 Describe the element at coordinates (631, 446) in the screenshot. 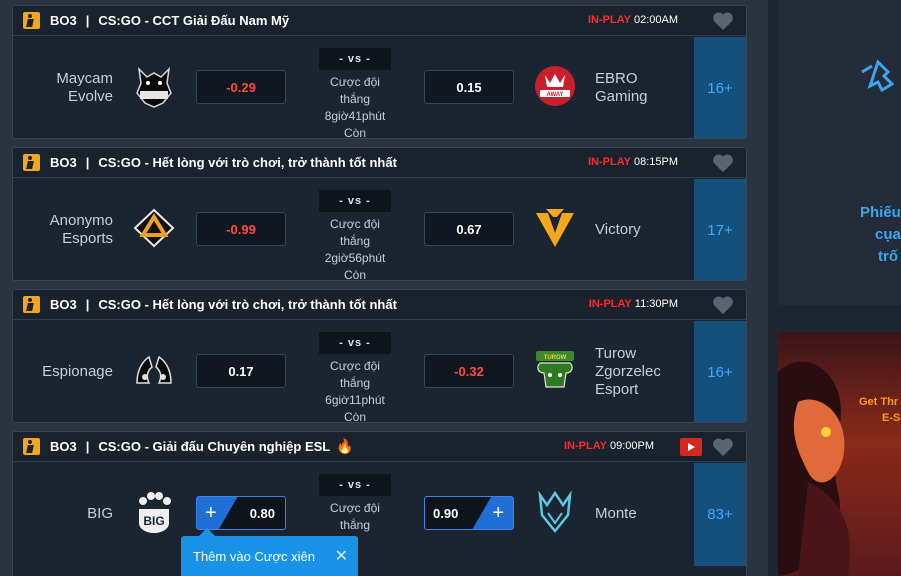

I see `match-time: 09:00PM` at that location.